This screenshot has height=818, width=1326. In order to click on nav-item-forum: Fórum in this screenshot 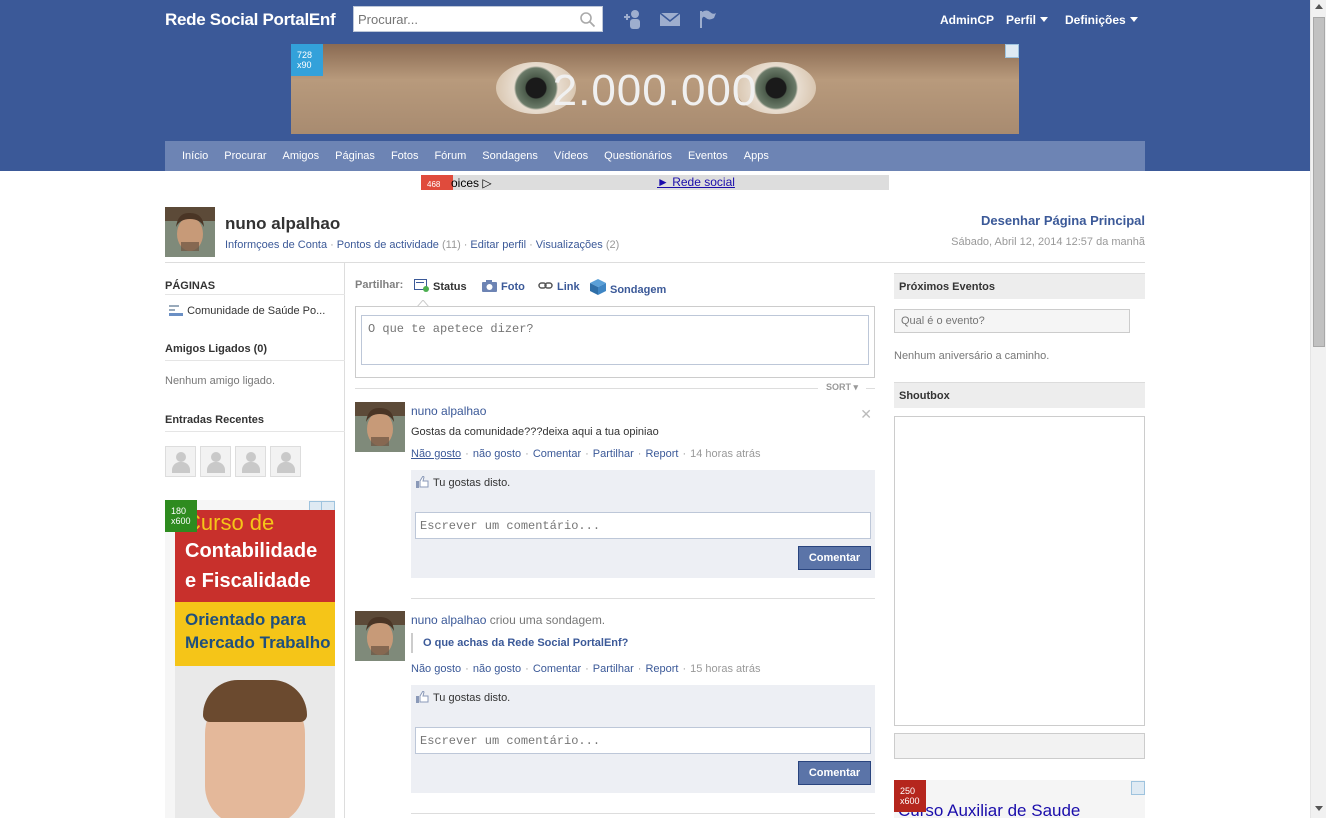, I will do `click(450, 156)`.